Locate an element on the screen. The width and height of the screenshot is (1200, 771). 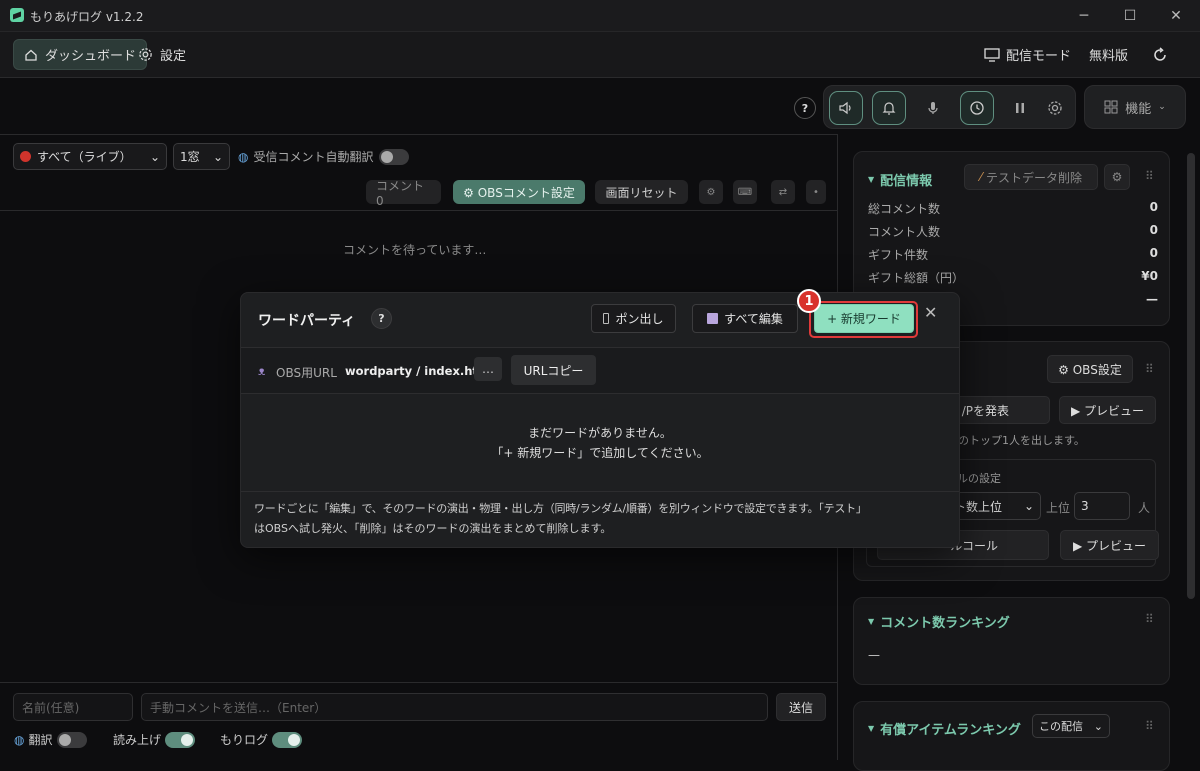
read-aloud-label: 読み上げ is located at coordinates (137, 740).